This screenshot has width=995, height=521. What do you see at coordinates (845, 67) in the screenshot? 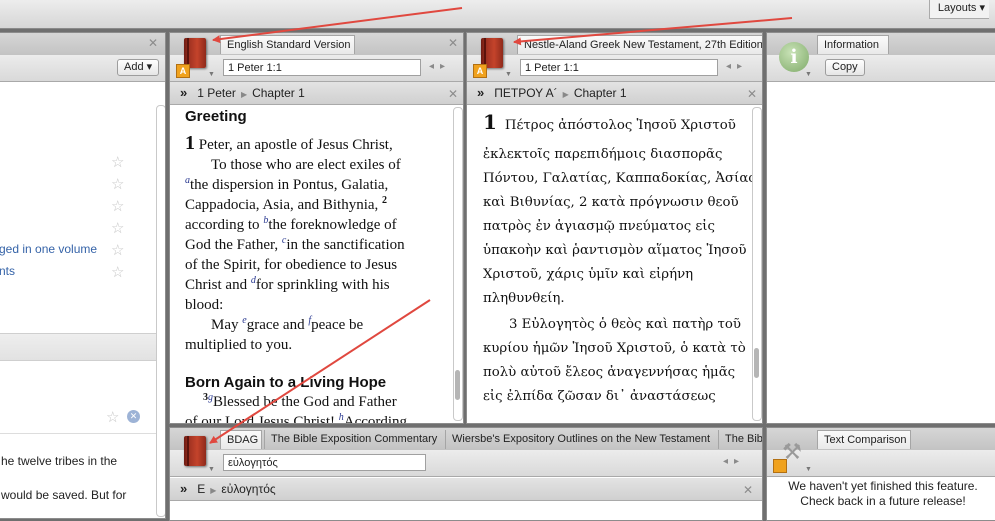
I see `copy-button: Copy` at bounding box center [845, 67].